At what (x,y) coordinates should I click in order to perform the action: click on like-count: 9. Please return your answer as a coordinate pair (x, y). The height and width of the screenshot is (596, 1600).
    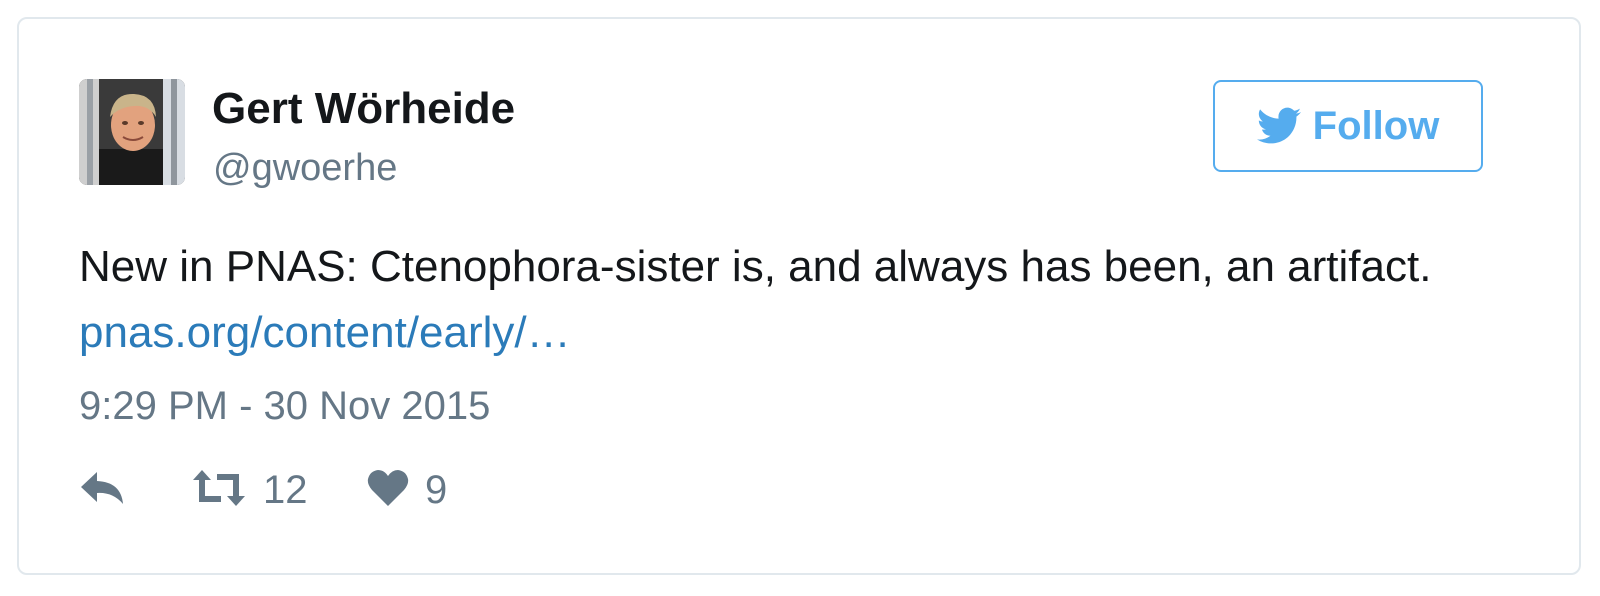
    Looking at the image, I should click on (436, 490).